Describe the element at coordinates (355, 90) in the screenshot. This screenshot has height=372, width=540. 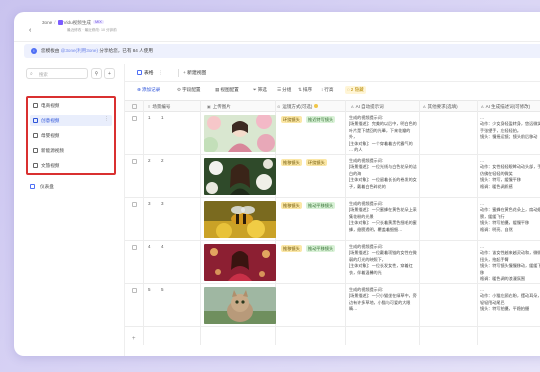
I see `hidden-fields-button: ◌2 隐藏` at that location.